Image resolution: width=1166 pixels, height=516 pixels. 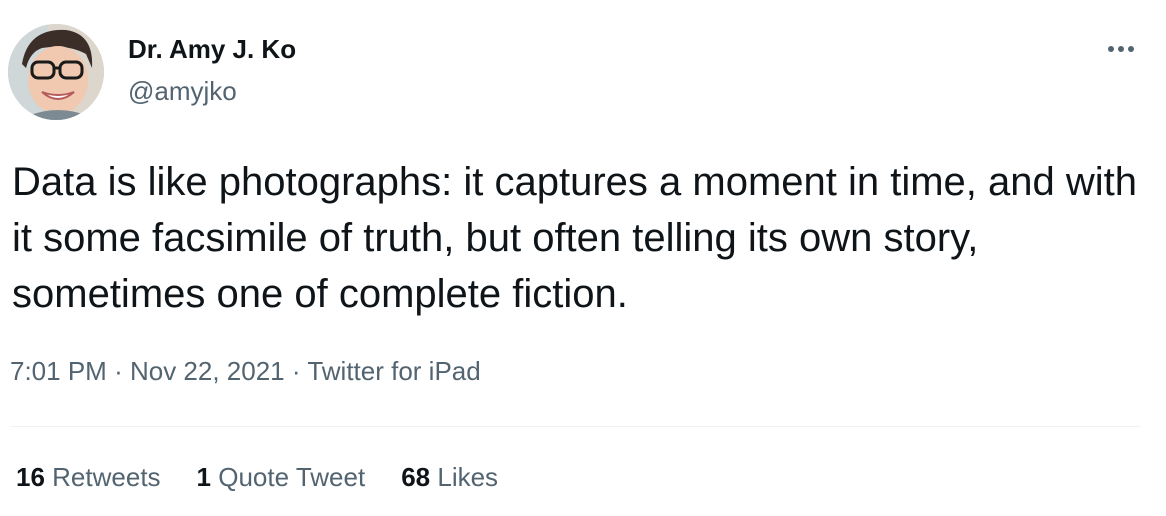 What do you see at coordinates (58, 371) in the screenshot?
I see `tweet-time: 7:01 PM` at bounding box center [58, 371].